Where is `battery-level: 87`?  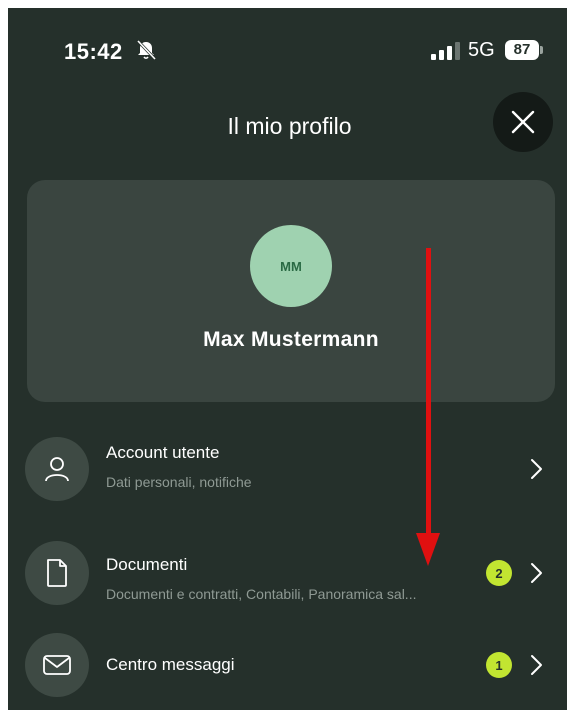
battery-level: 87 is located at coordinates (522, 50).